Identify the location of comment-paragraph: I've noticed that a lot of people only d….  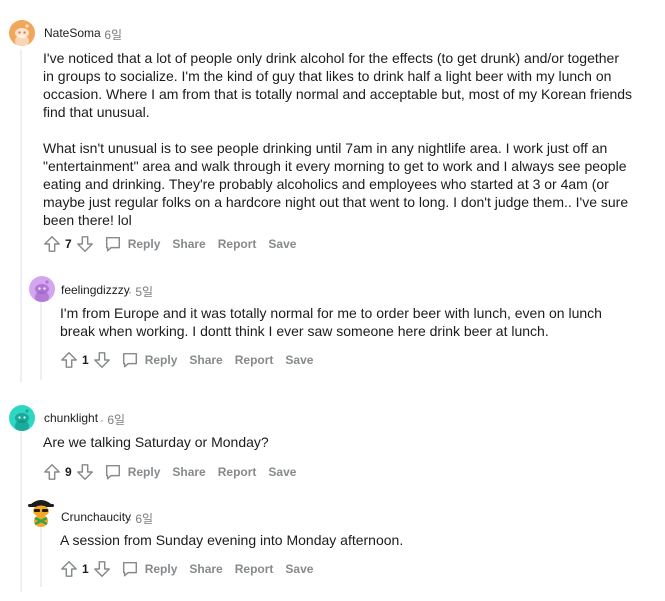
(338, 85).